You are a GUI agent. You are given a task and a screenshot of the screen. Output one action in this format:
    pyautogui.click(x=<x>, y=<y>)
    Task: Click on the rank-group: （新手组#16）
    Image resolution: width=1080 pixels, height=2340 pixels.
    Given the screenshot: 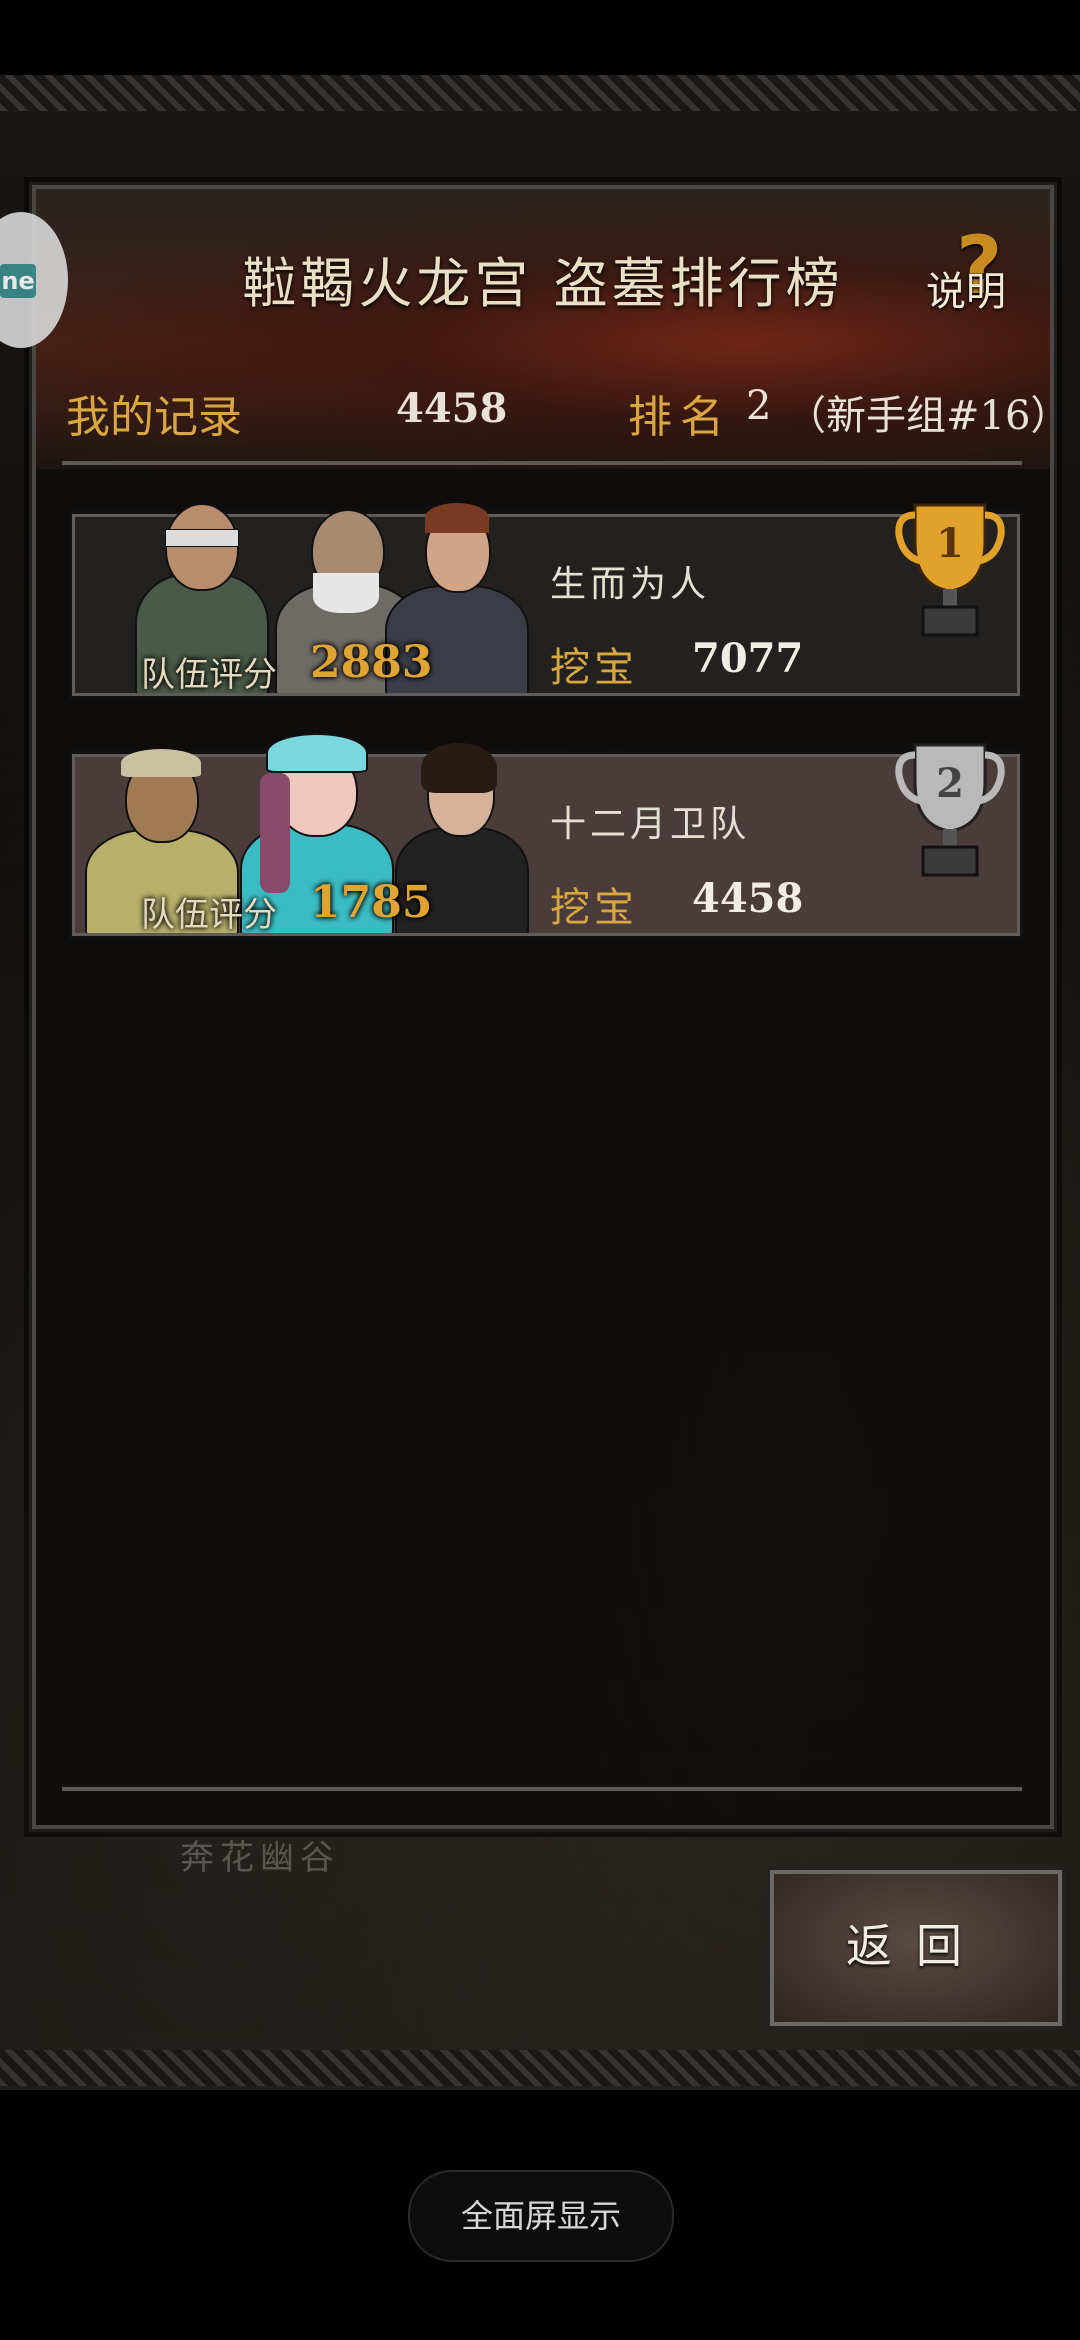 What is the action you would take?
    pyautogui.click(x=928, y=416)
    